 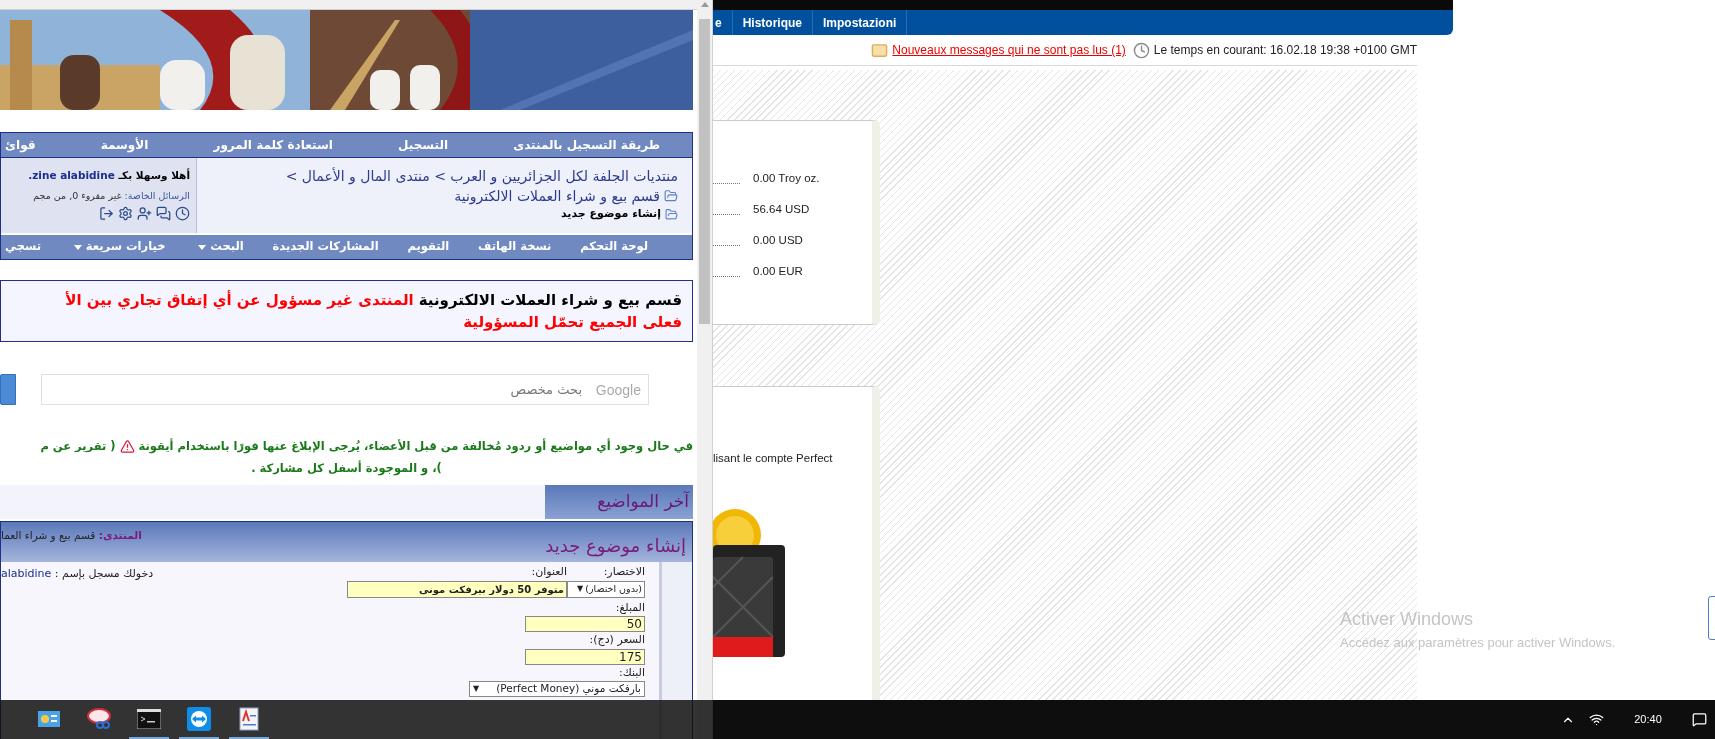 I want to click on nav-link: e, so click(x=723, y=23).